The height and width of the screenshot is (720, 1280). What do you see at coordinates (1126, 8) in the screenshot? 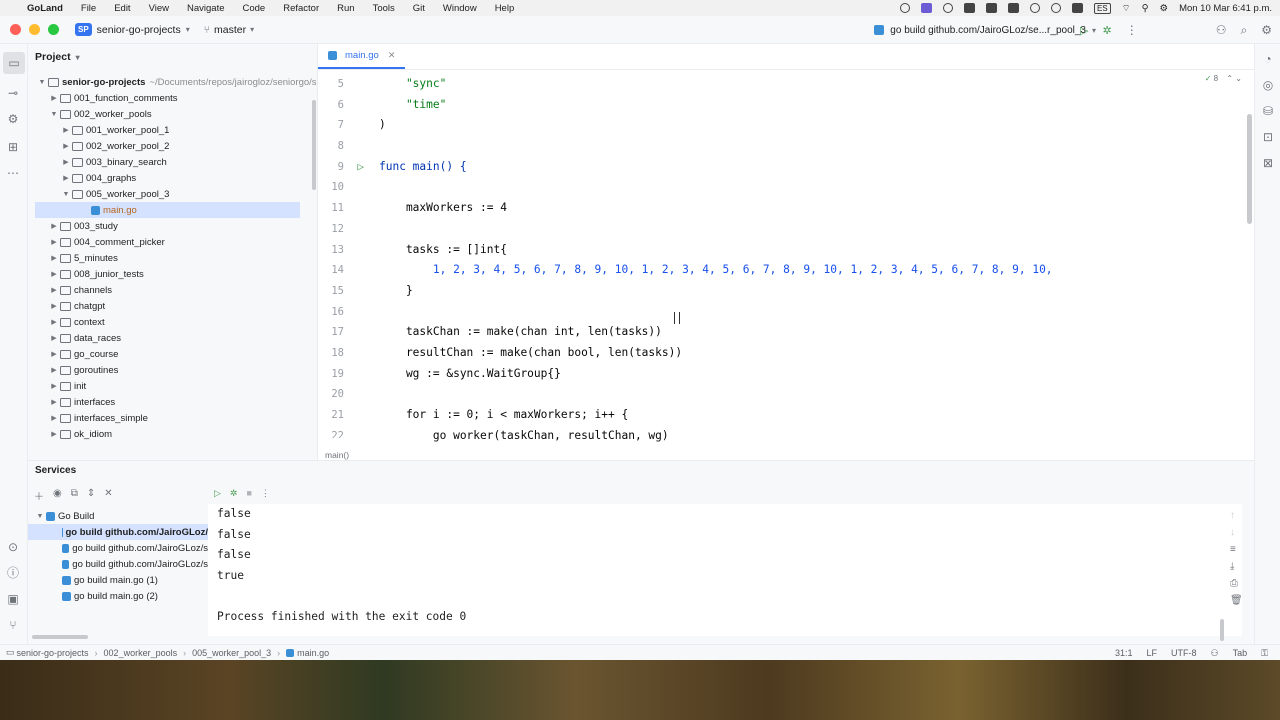
I see `wifi-icon: ⌔` at bounding box center [1126, 8].